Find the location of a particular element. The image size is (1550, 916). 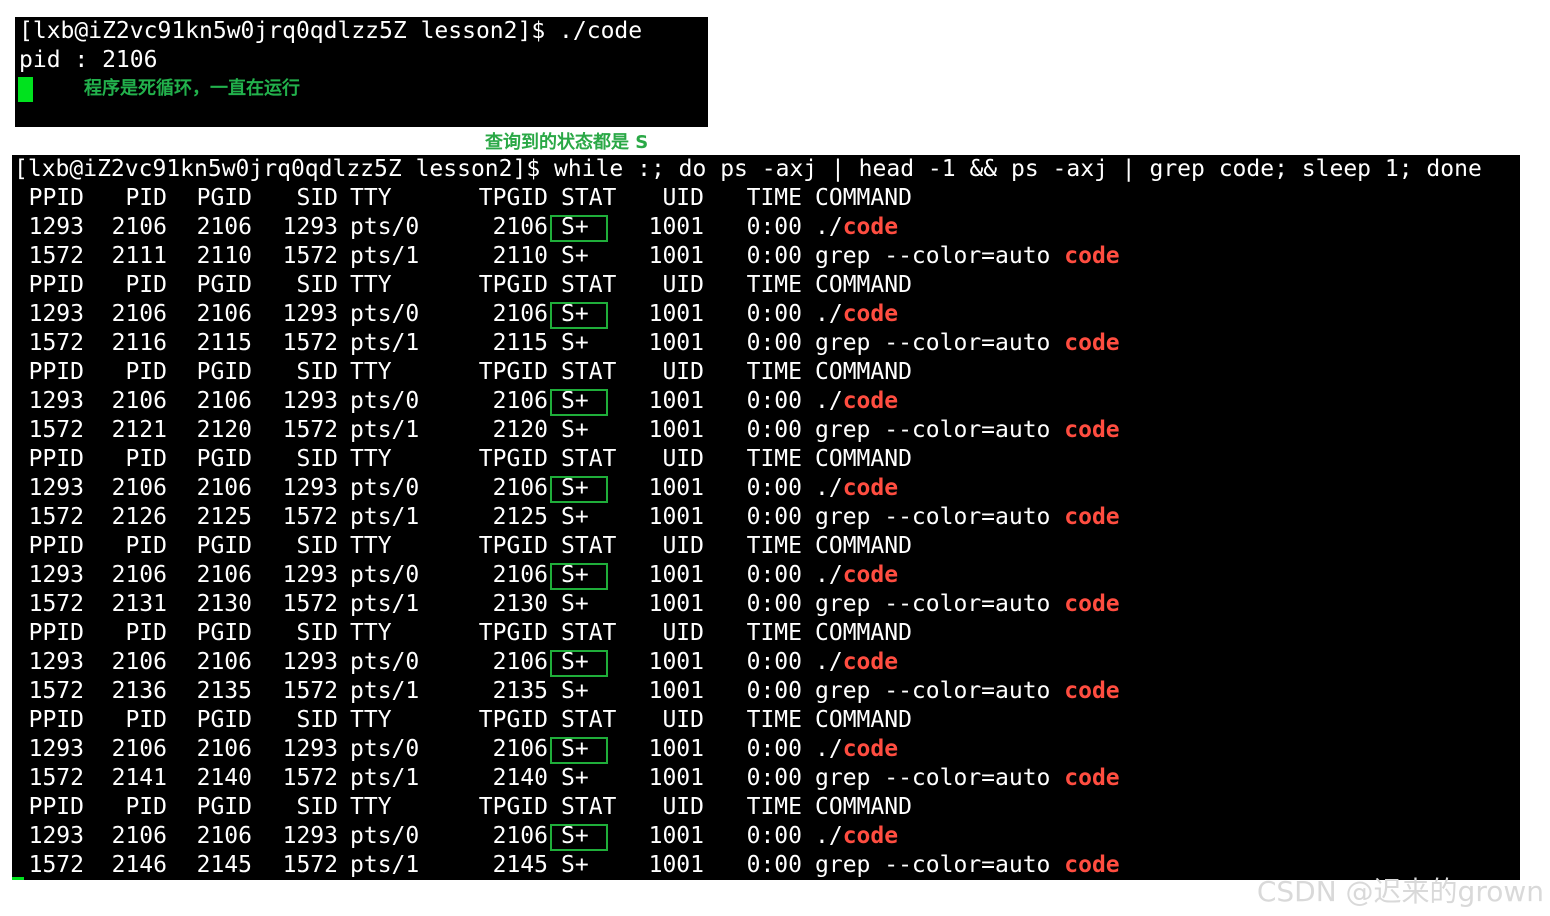

cell-pid: 2141 is located at coordinates (139, 778).